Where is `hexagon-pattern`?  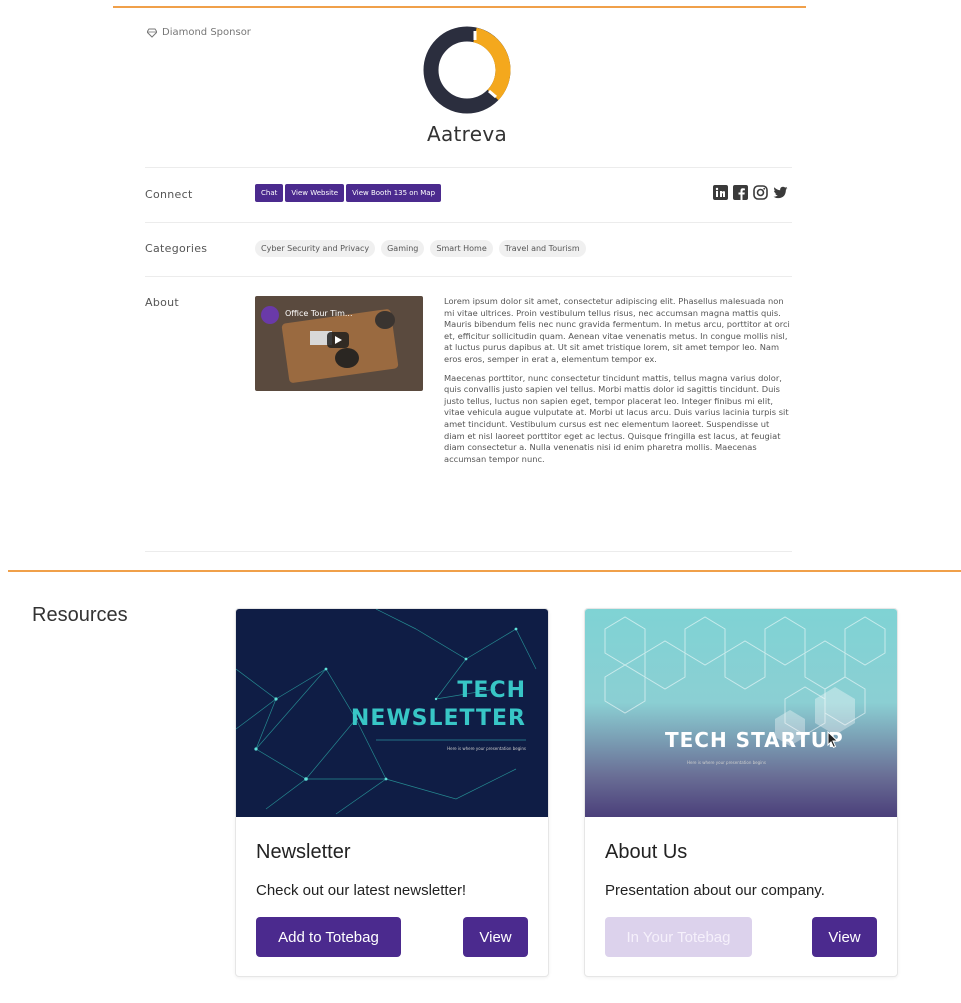
hexagon-pattern is located at coordinates (745, 681).